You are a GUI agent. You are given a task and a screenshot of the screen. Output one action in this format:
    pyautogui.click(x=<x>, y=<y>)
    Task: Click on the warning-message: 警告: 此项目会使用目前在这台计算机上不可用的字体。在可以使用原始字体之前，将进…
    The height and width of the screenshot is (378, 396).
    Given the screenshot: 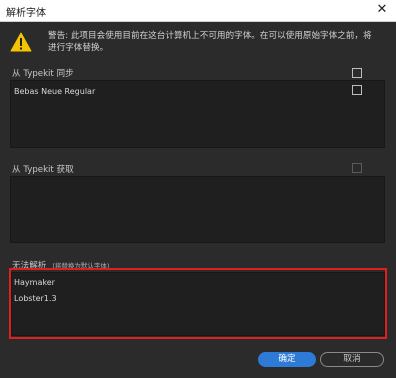 What is the action you would take?
    pyautogui.click(x=210, y=42)
    